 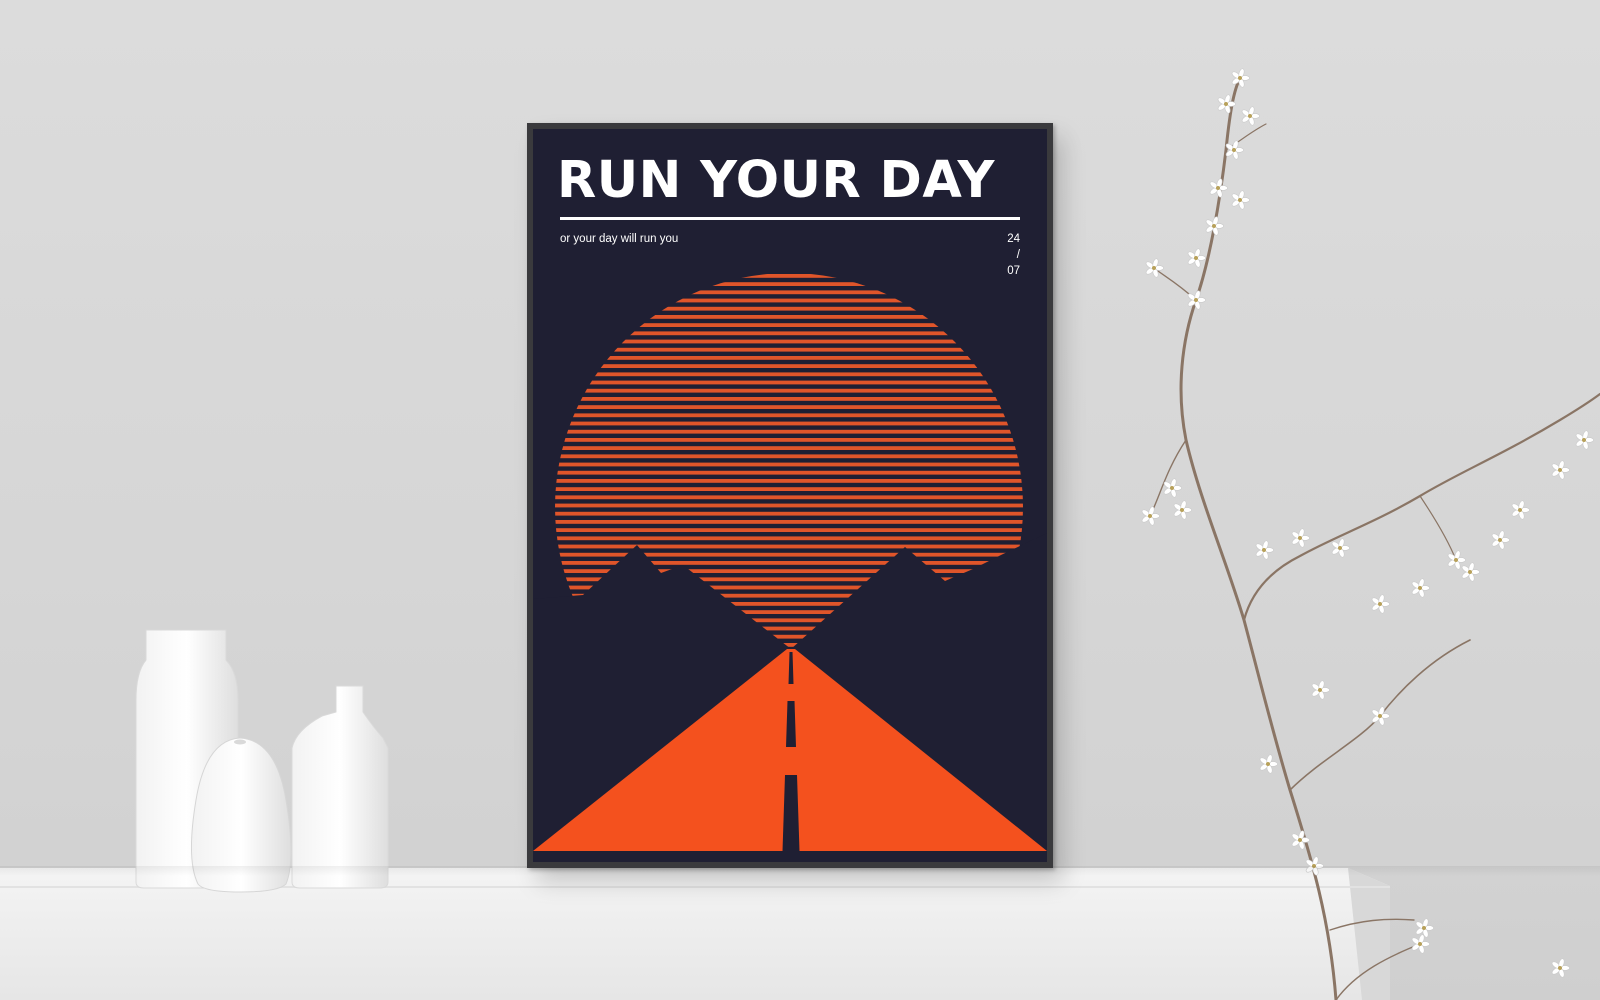 What do you see at coordinates (262, 761) in the screenshot?
I see `white-vases` at bounding box center [262, 761].